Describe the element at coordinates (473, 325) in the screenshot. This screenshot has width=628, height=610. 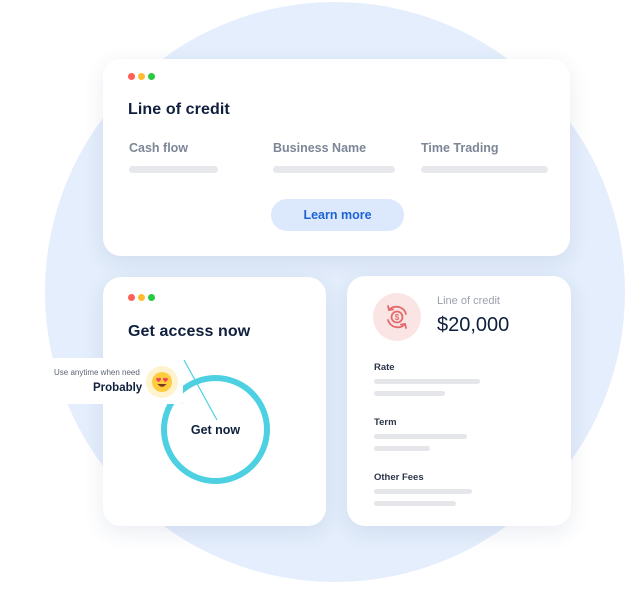
I see `credit-amount: $20,000` at that location.